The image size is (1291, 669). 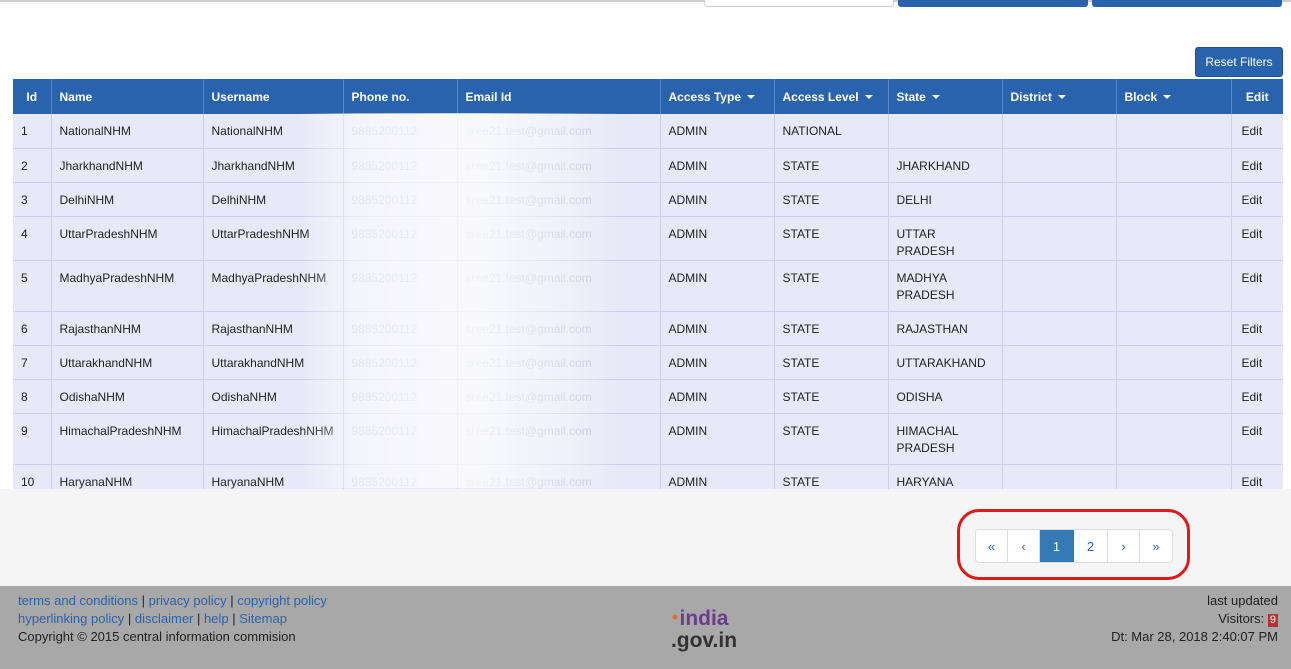 What do you see at coordinates (1174, 96) in the screenshot?
I see `column-header-block: Block` at bounding box center [1174, 96].